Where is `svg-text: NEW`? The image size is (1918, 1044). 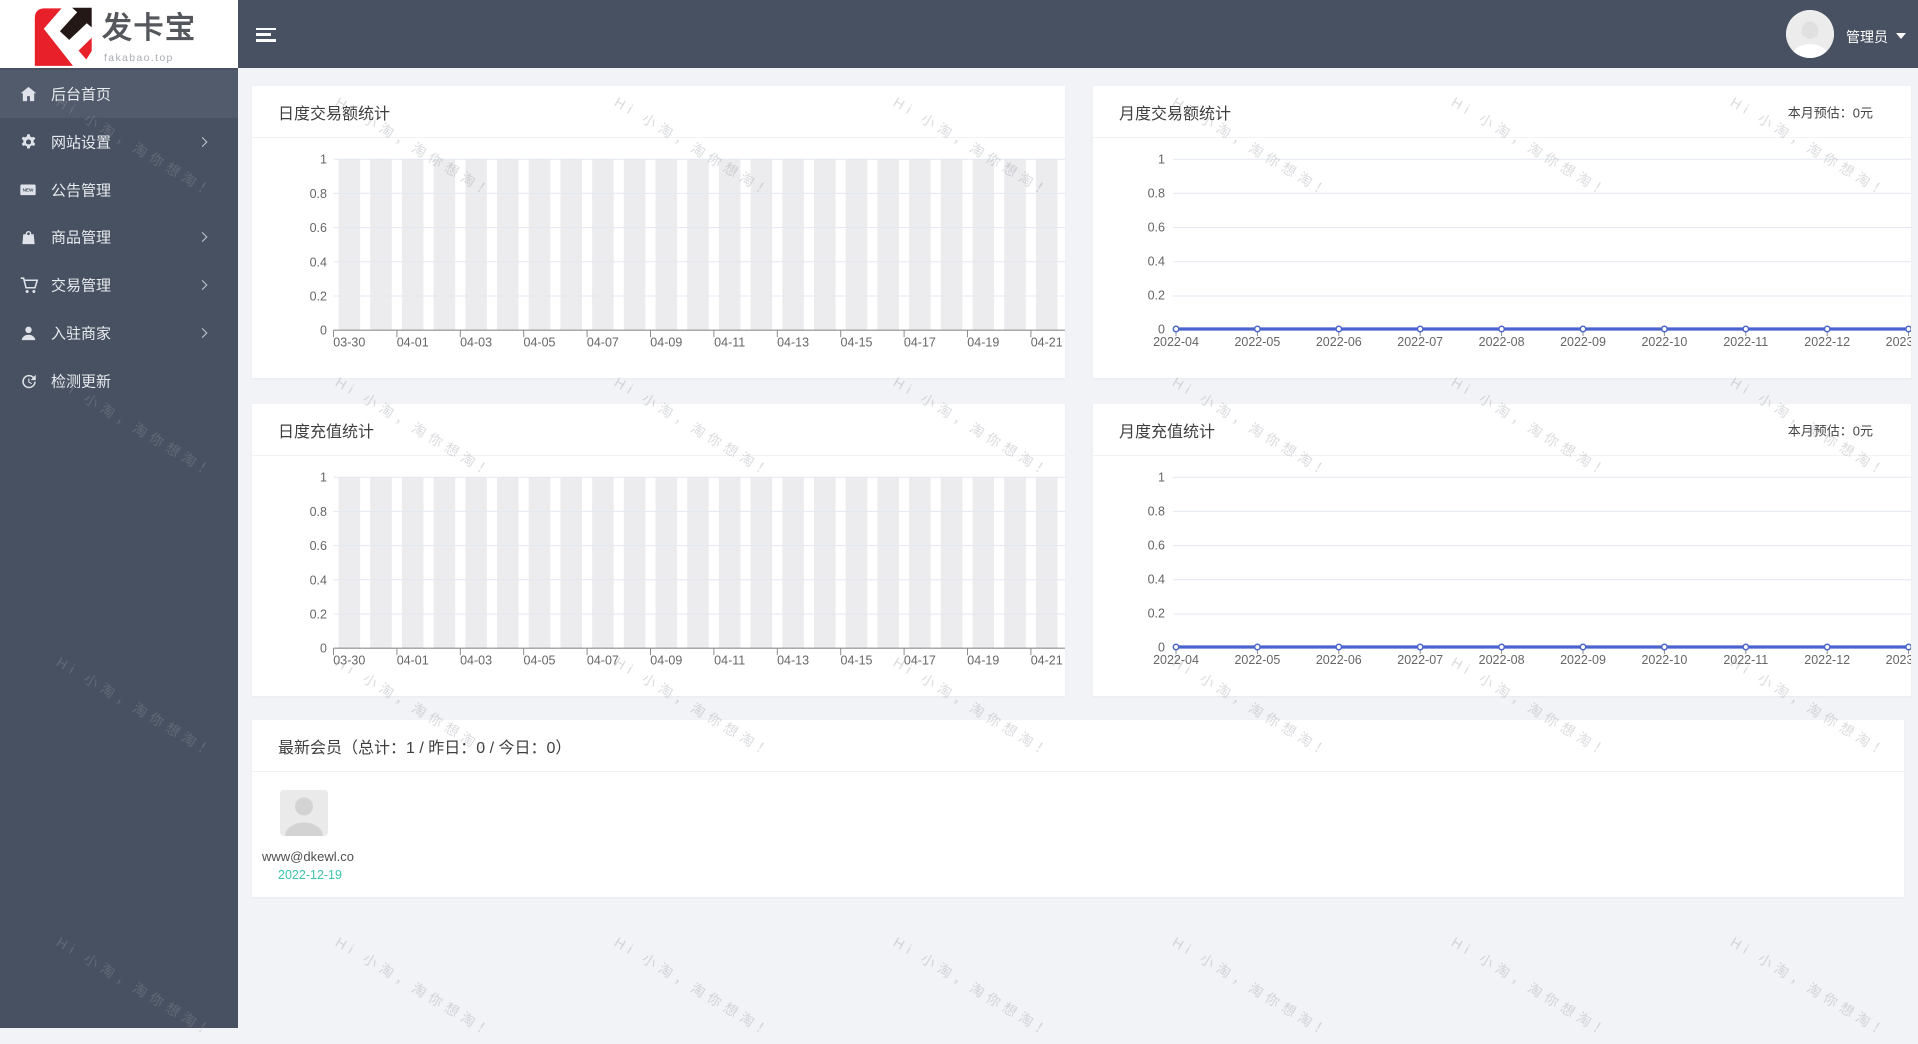
svg-text: NEW is located at coordinates (28, 189).